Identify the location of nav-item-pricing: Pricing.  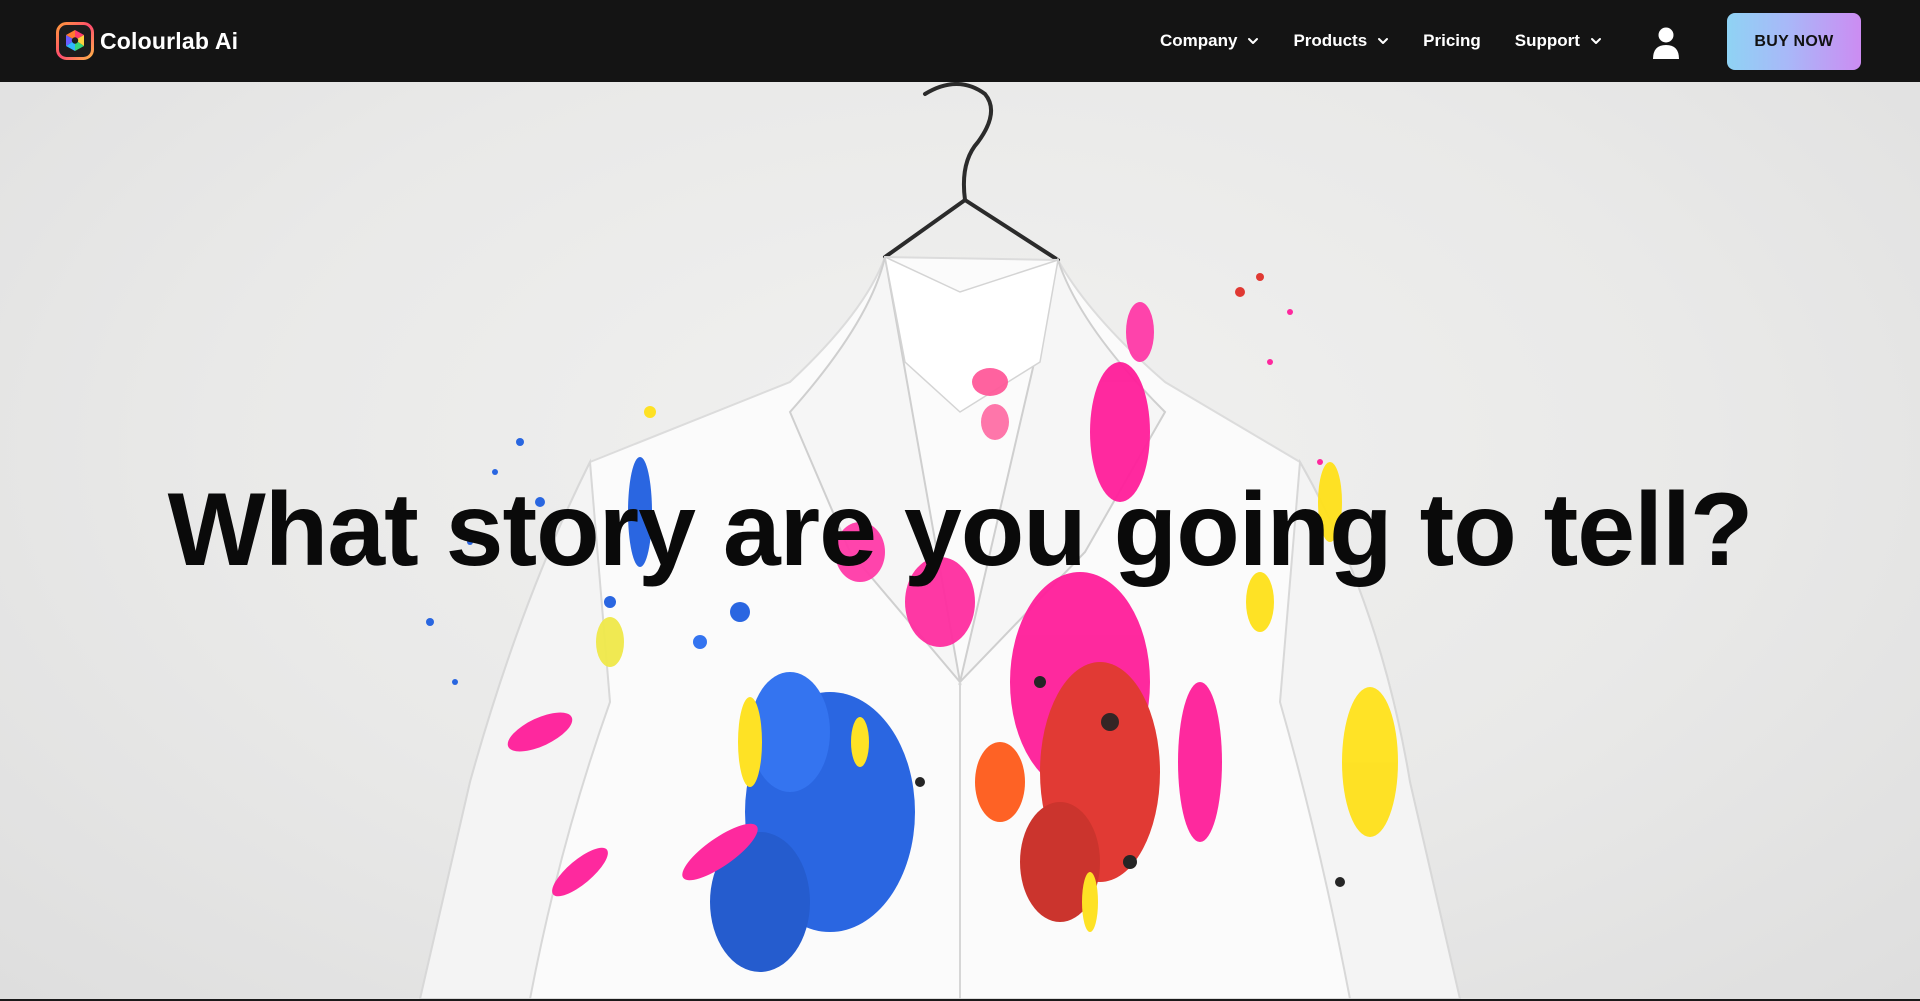
(1452, 41).